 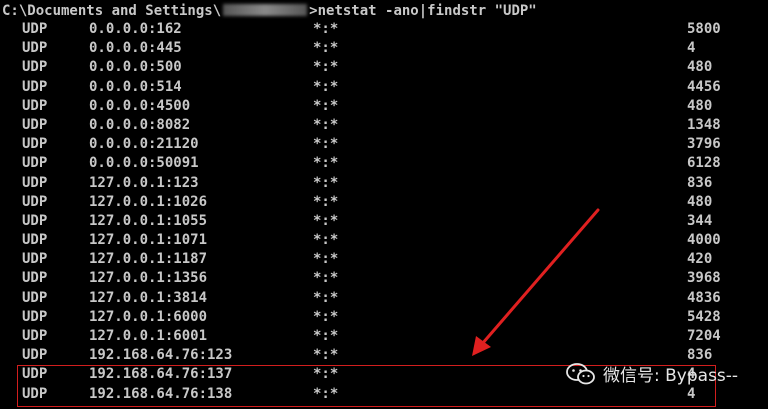 What do you see at coordinates (384, 183) in the screenshot?
I see `table-row: UDP 127.0.0.1:123 *:* 836` at bounding box center [384, 183].